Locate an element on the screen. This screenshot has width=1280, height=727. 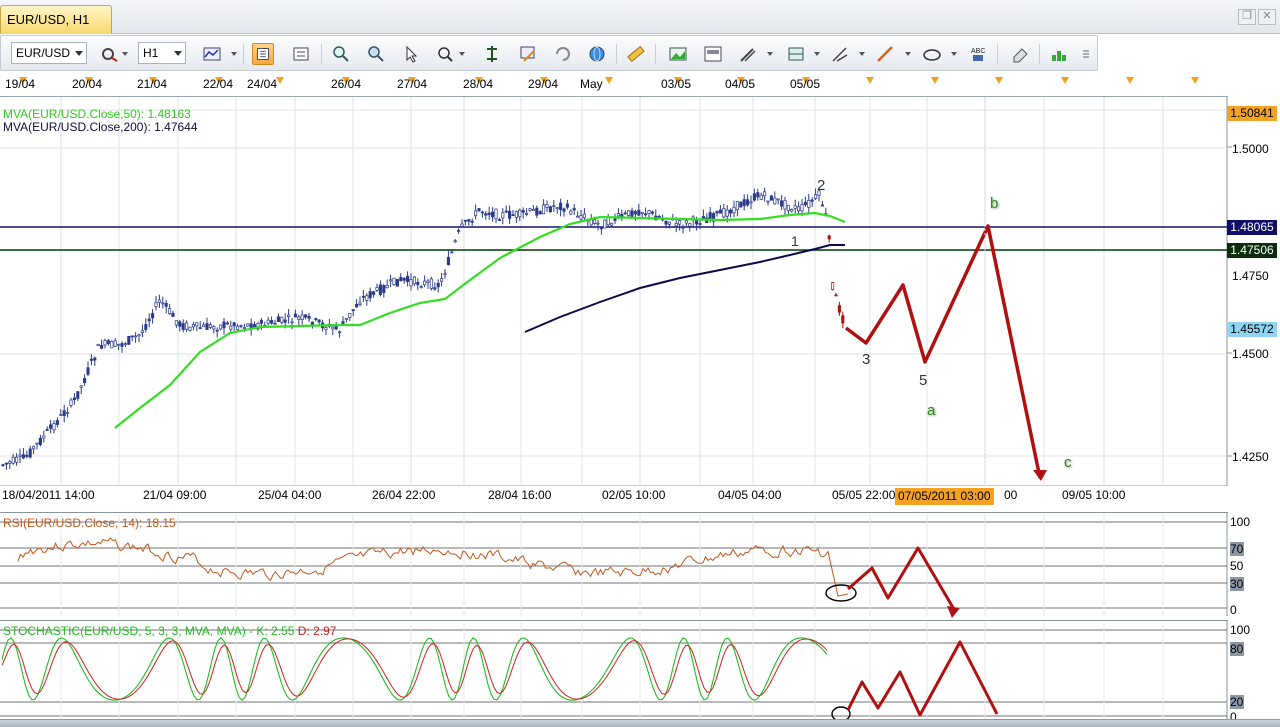
eraser-icon is located at coordinates (1020, 54).